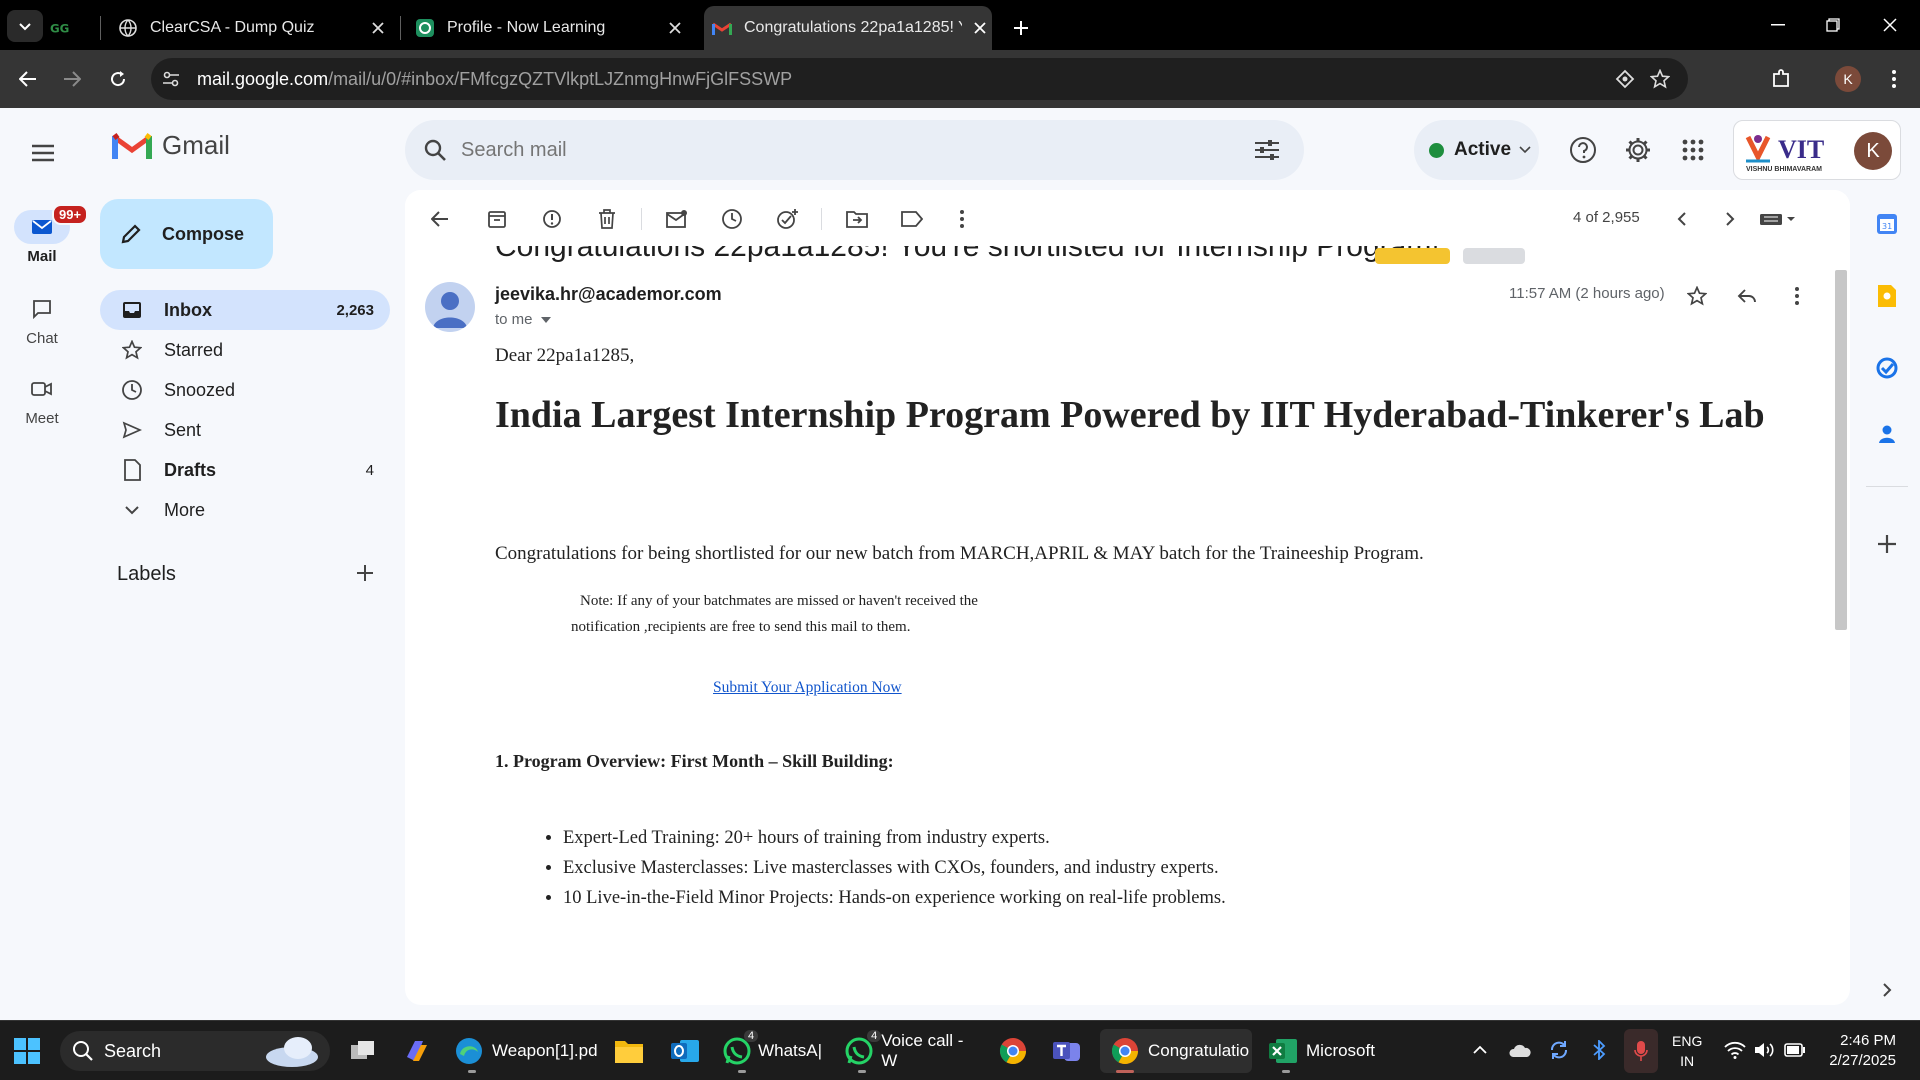 Image resolution: width=1920 pixels, height=1080 pixels. I want to click on more-vert-icon, so click(1894, 79).